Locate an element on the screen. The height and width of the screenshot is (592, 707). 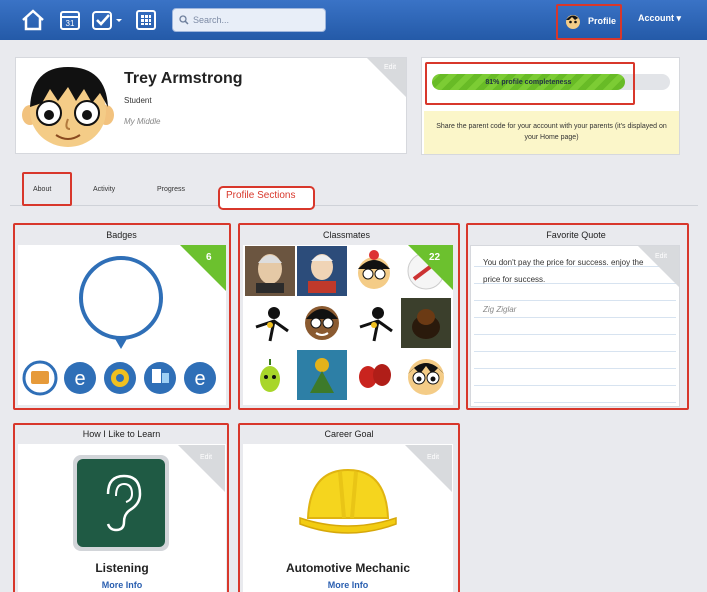
student-avatar is located at coordinates (68, 108).